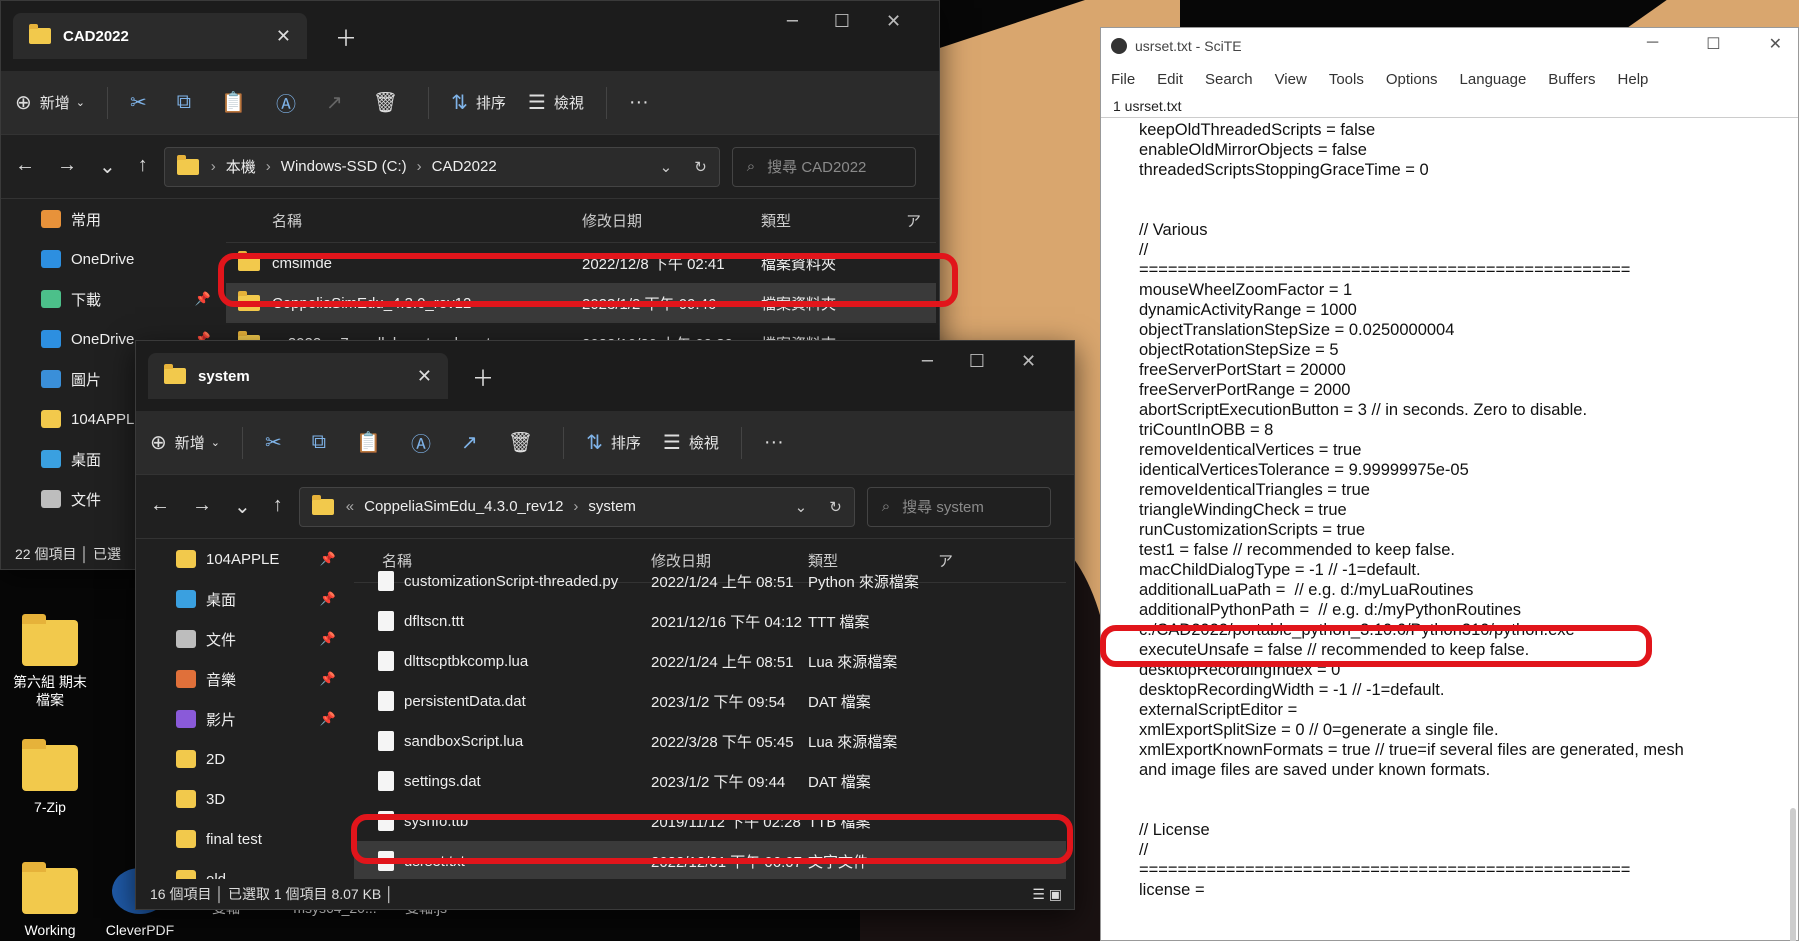 The image size is (1799, 941). I want to click on desktop-icon-group6: 第六組 期末 檔案, so click(50, 661).